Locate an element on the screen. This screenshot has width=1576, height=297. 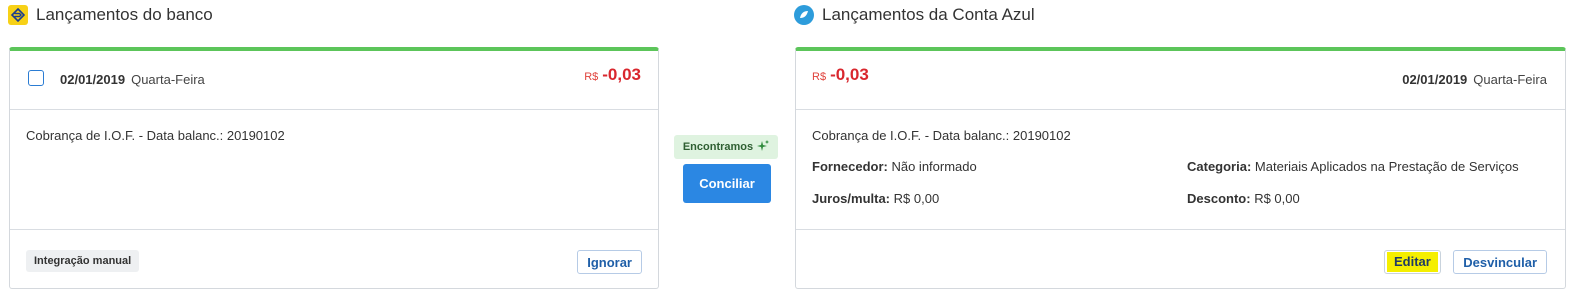
sparkle-icon is located at coordinates (763, 147).